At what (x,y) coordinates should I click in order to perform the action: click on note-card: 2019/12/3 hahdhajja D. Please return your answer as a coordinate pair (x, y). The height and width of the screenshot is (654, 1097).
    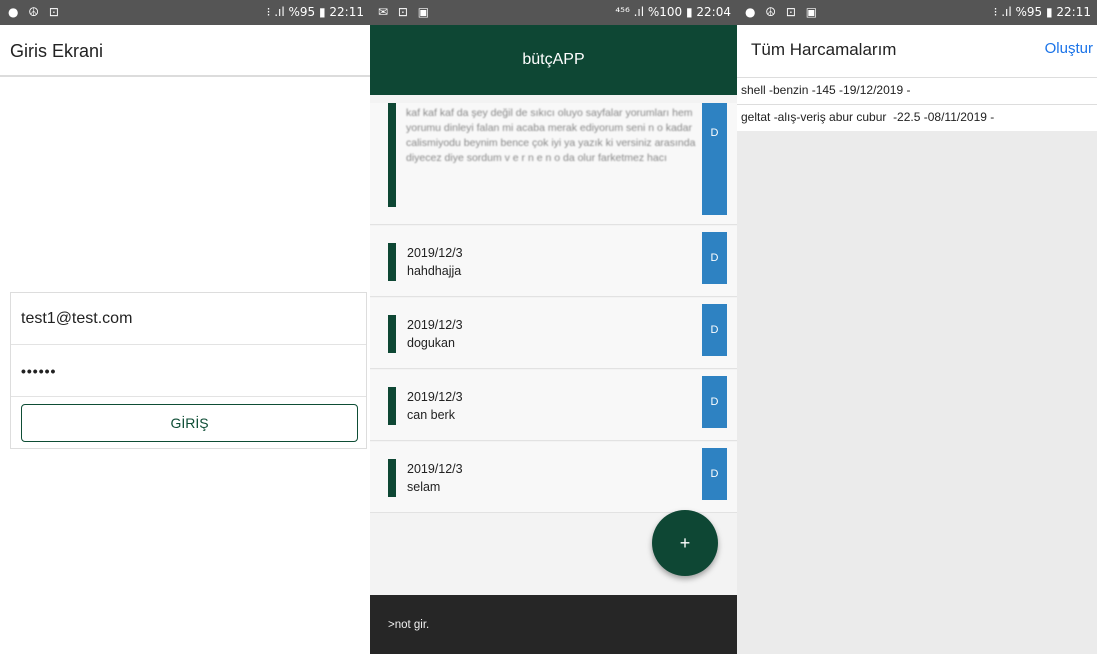
    Looking at the image, I should click on (553, 261).